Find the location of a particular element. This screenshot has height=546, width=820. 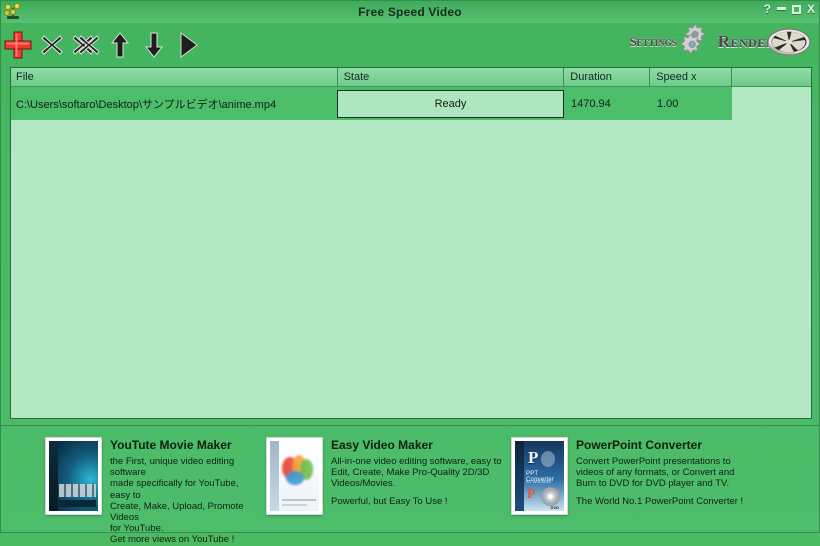

column-header-extra is located at coordinates (771, 77).